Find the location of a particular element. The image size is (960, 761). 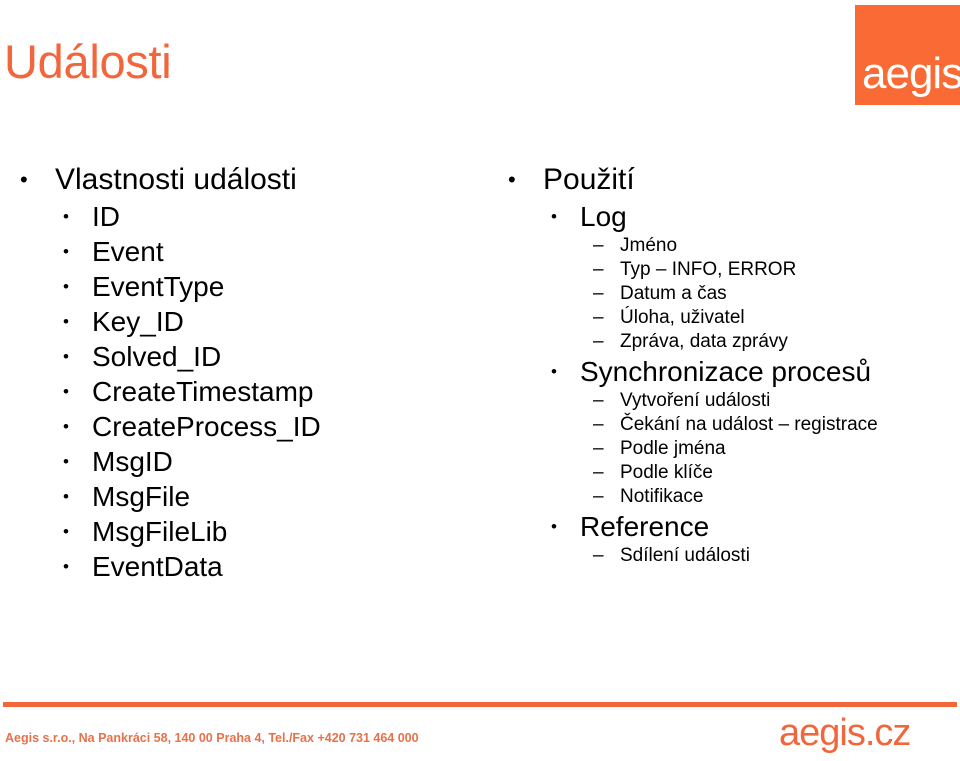

right-heading-item: • Použití is located at coordinates (727, 179).